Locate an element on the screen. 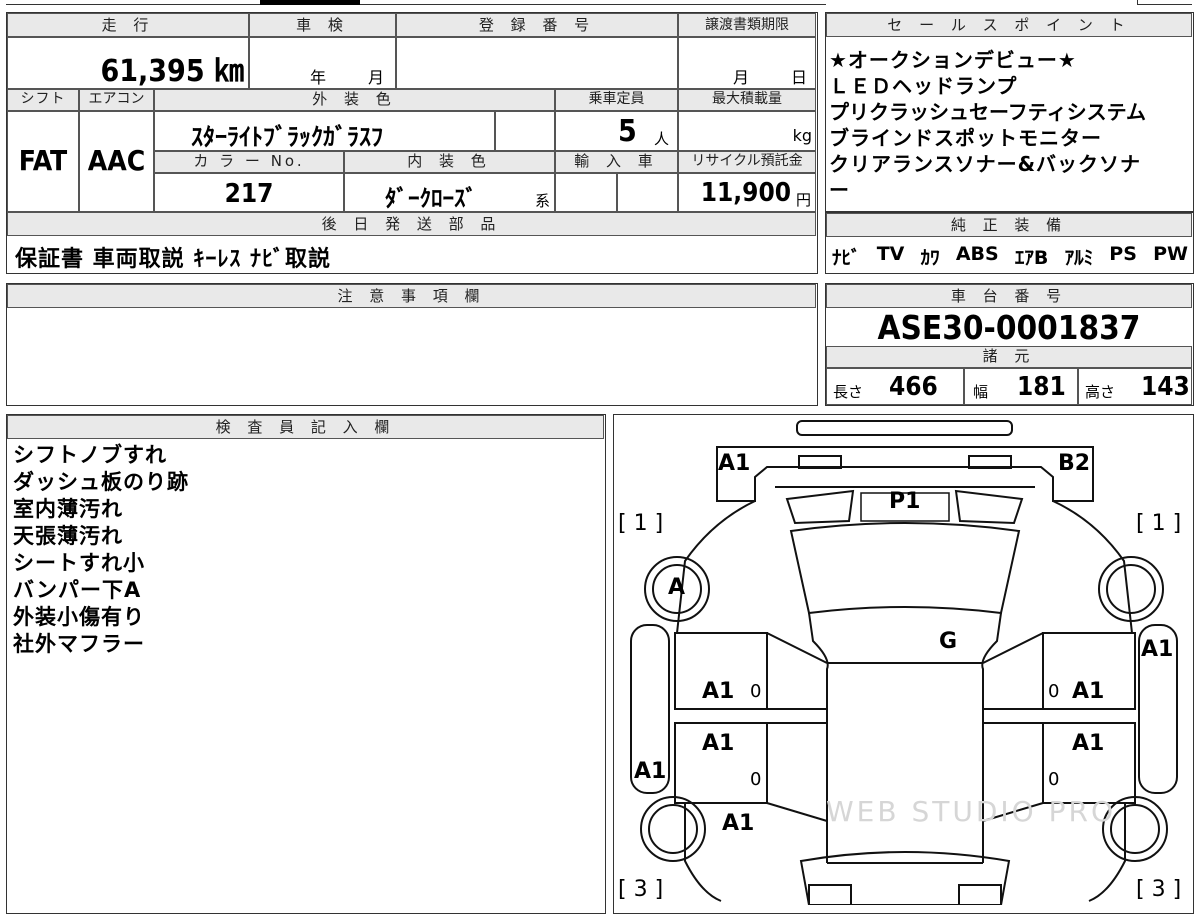  spec-height-label: 高さ is located at coordinates (1100, 392).